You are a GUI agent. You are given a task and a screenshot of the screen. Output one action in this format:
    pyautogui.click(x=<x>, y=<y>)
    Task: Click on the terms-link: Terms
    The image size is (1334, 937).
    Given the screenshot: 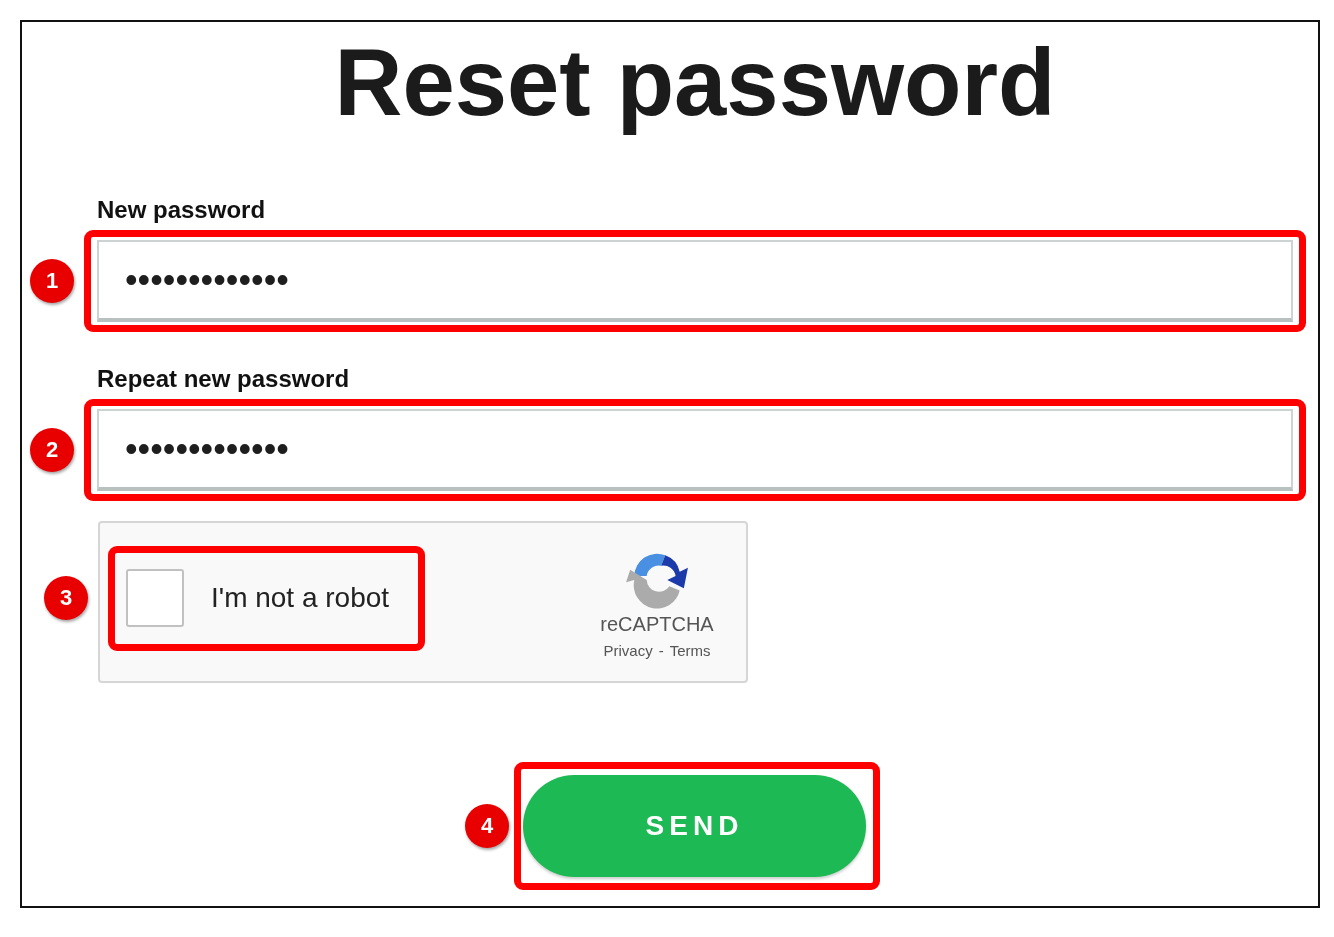 What is the action you would take?
    pyautogui.click(x=690, y=650)
    